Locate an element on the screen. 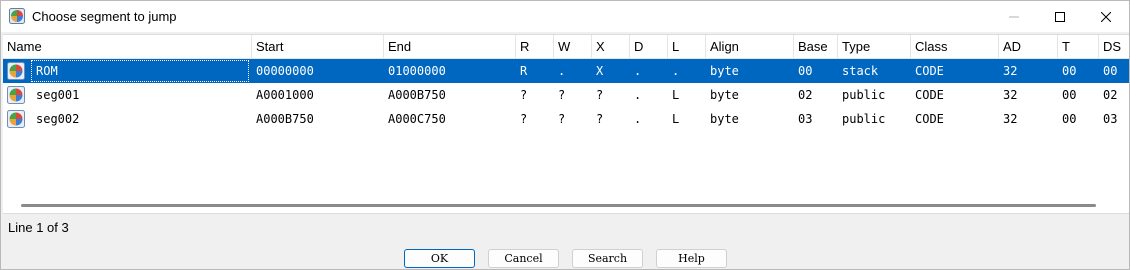  column-header-base: Base is located at coordinates (816, 46).